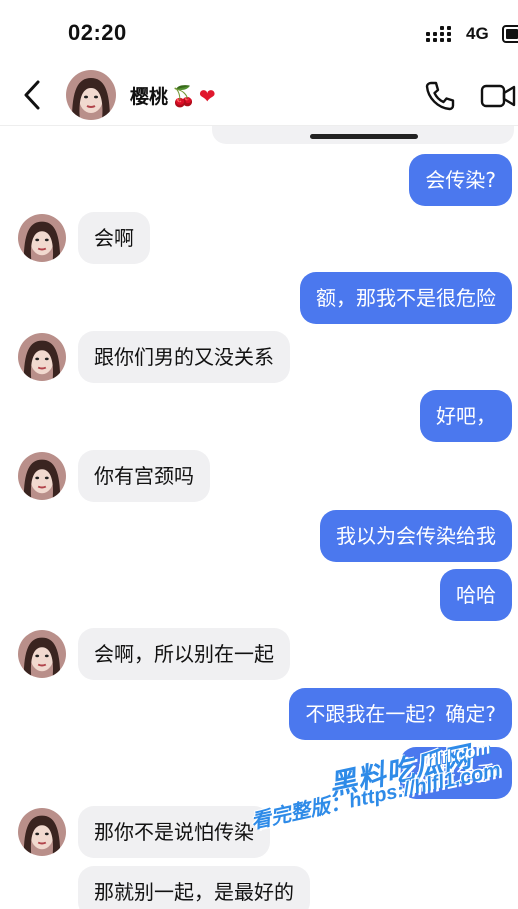 The width and height of the screenshot is (518, 909). What do you see at coordinates (207, 95) in the screenshot?
I see `heart-emoji-icon: ❤` at bounding box center [207, 95].